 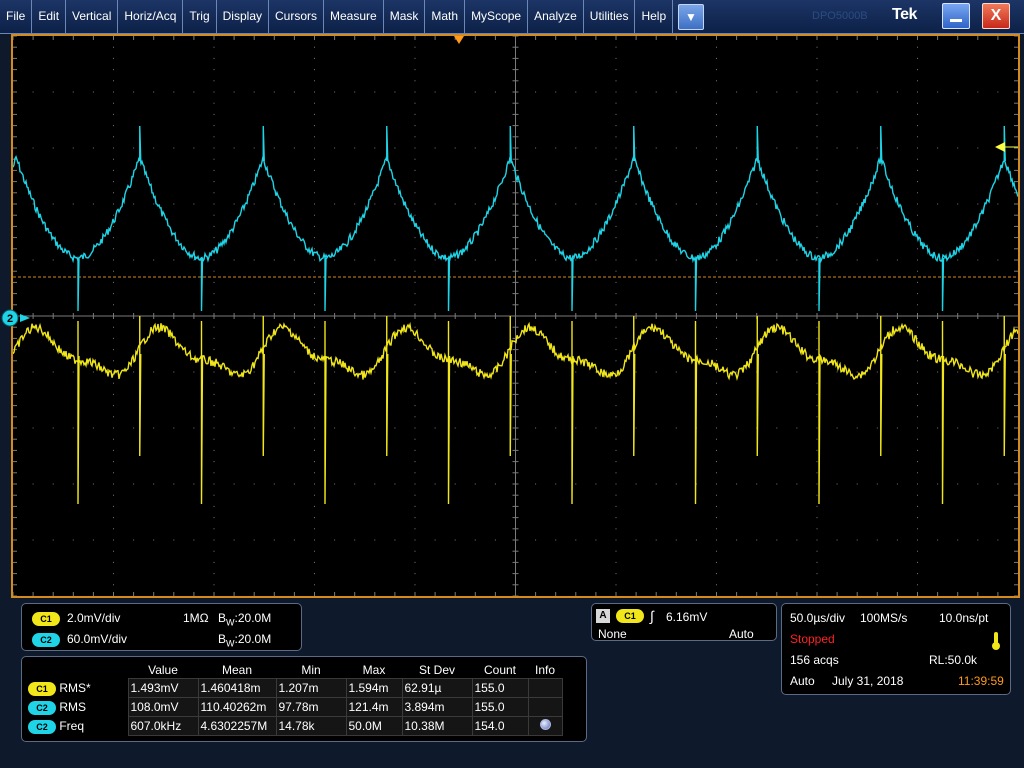 I want to click on close-icon: X, so click(x=996, y=15).